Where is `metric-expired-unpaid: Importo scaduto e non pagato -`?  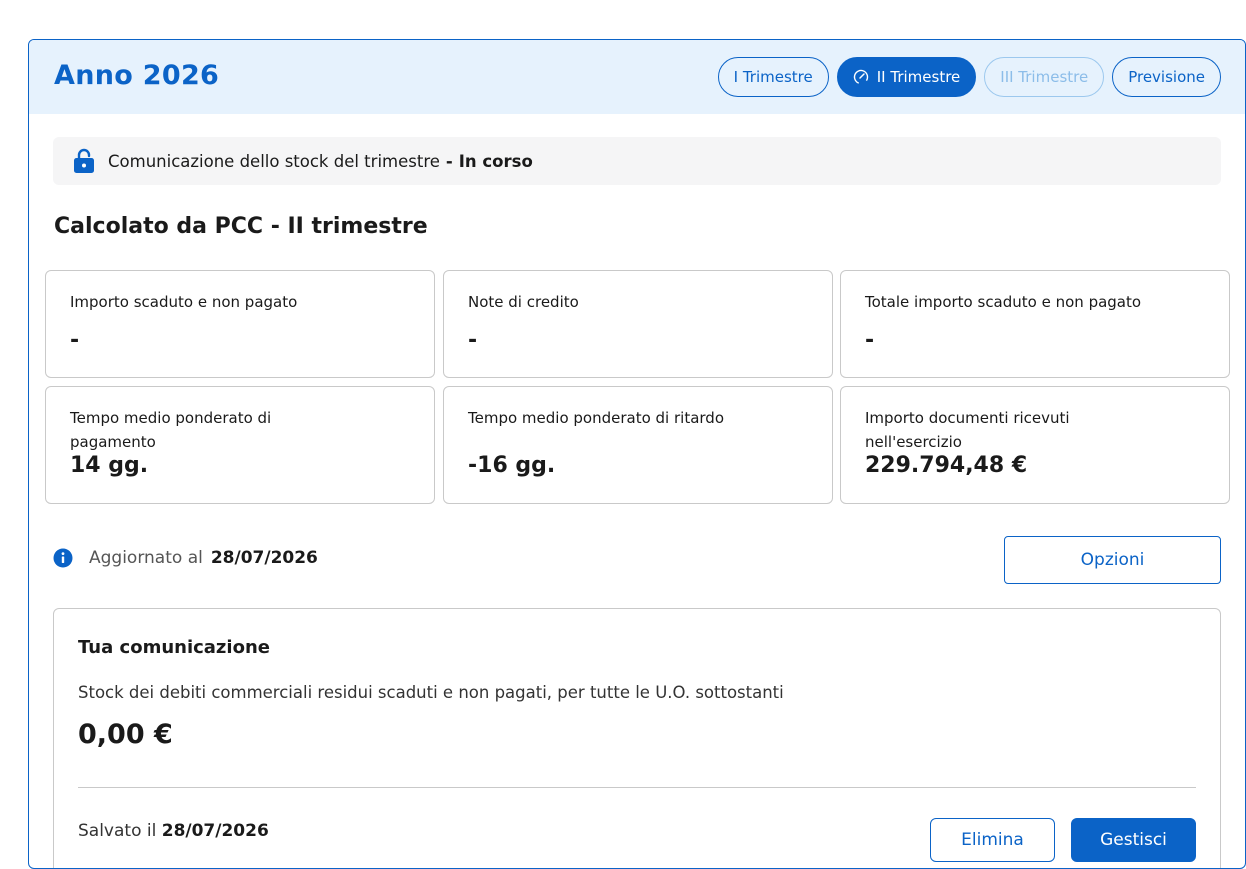
metric-expired-unpaid: Importo scaduto e non pagato - is located at coordinates (240, 324).